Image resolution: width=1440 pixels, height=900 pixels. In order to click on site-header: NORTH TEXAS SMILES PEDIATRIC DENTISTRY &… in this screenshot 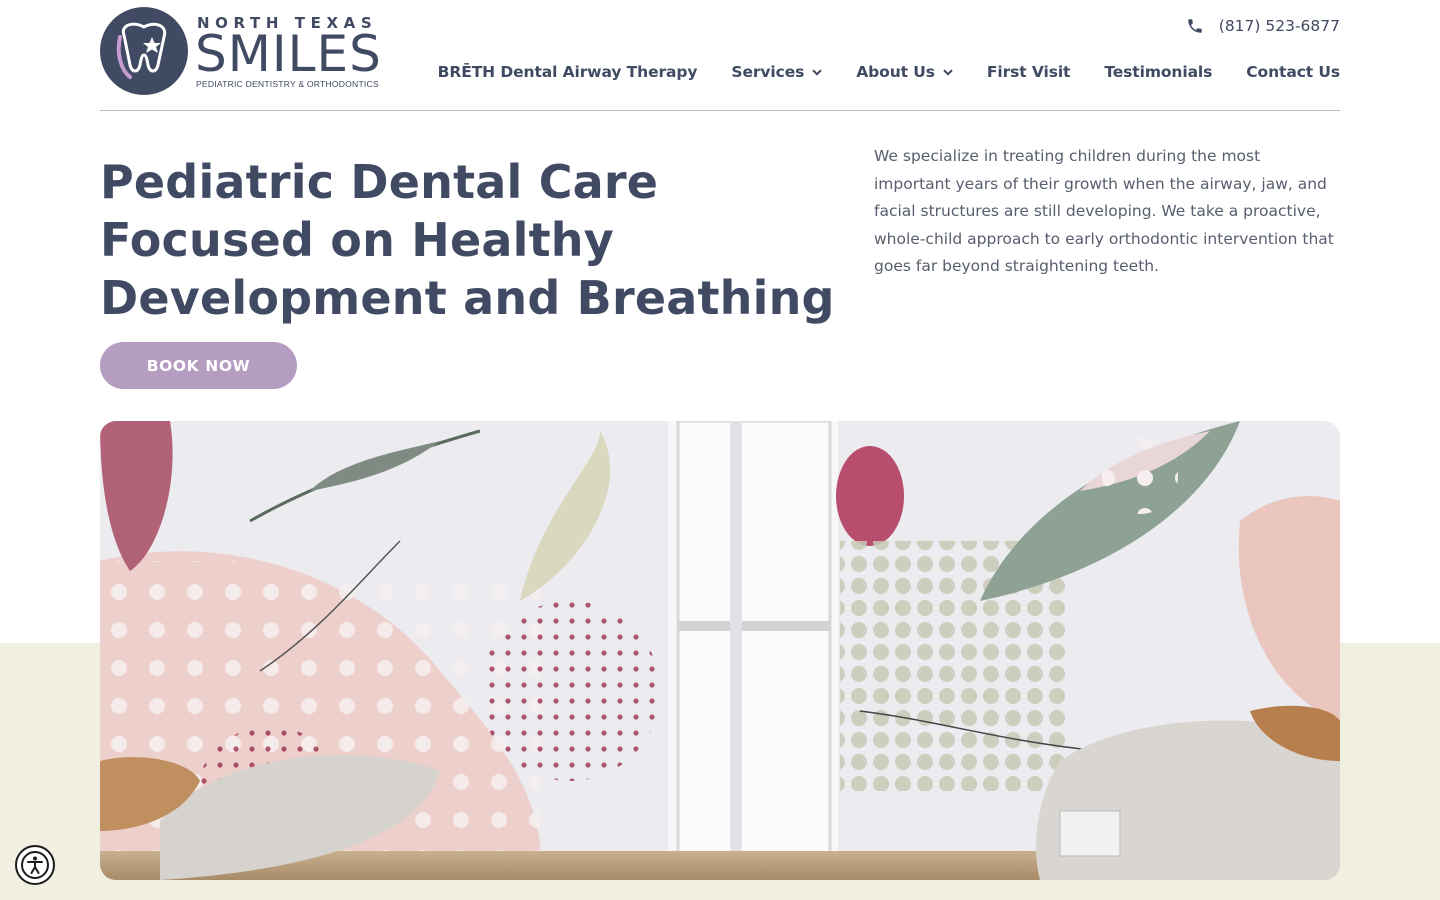, I will do `click(720, 55)`.